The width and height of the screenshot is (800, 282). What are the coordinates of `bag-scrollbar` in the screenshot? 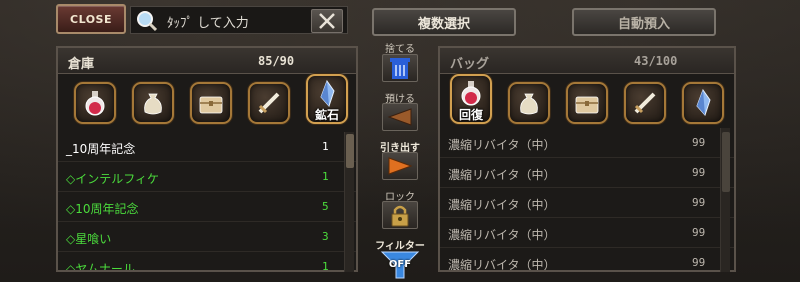 It's located at (725, 200).